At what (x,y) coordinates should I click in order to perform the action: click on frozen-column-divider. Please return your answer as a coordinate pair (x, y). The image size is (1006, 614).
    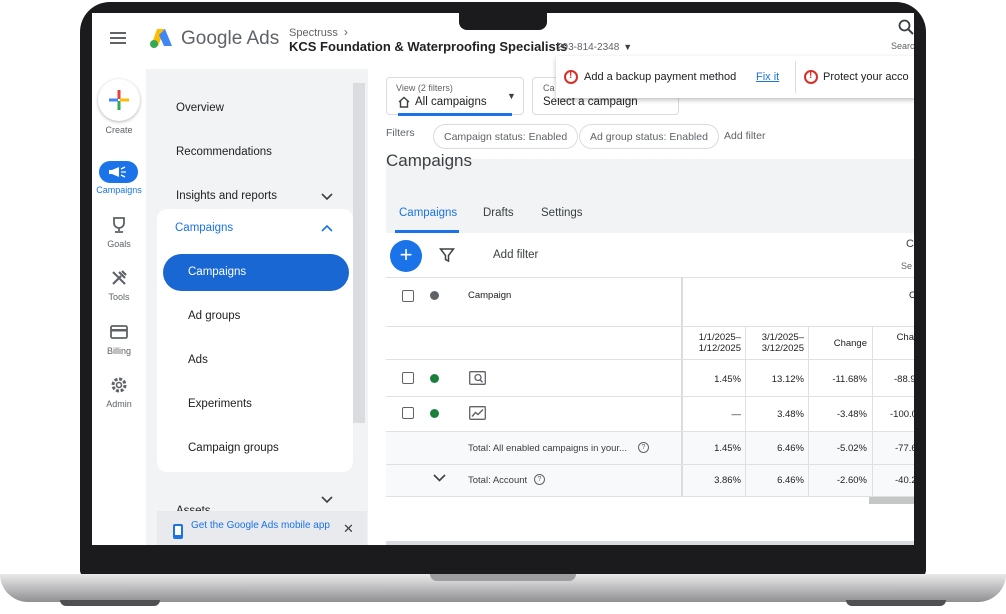
    Looking at the image, I should click on (682, 480).